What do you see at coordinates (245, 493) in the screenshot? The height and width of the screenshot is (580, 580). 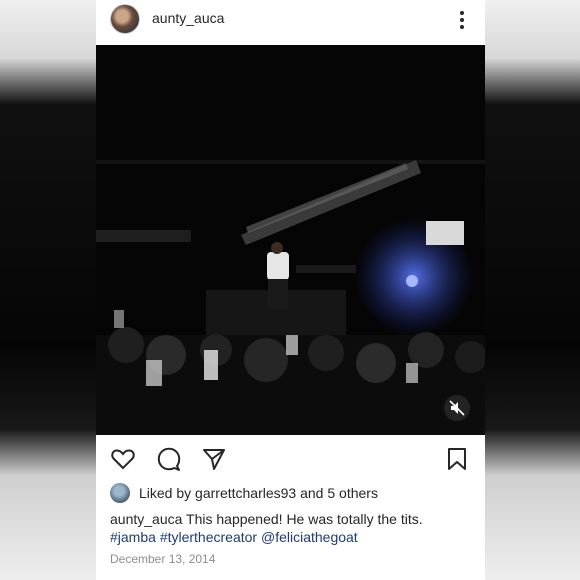 I see `liker-username: garrettcharles93` at bounding box center [245, 493].